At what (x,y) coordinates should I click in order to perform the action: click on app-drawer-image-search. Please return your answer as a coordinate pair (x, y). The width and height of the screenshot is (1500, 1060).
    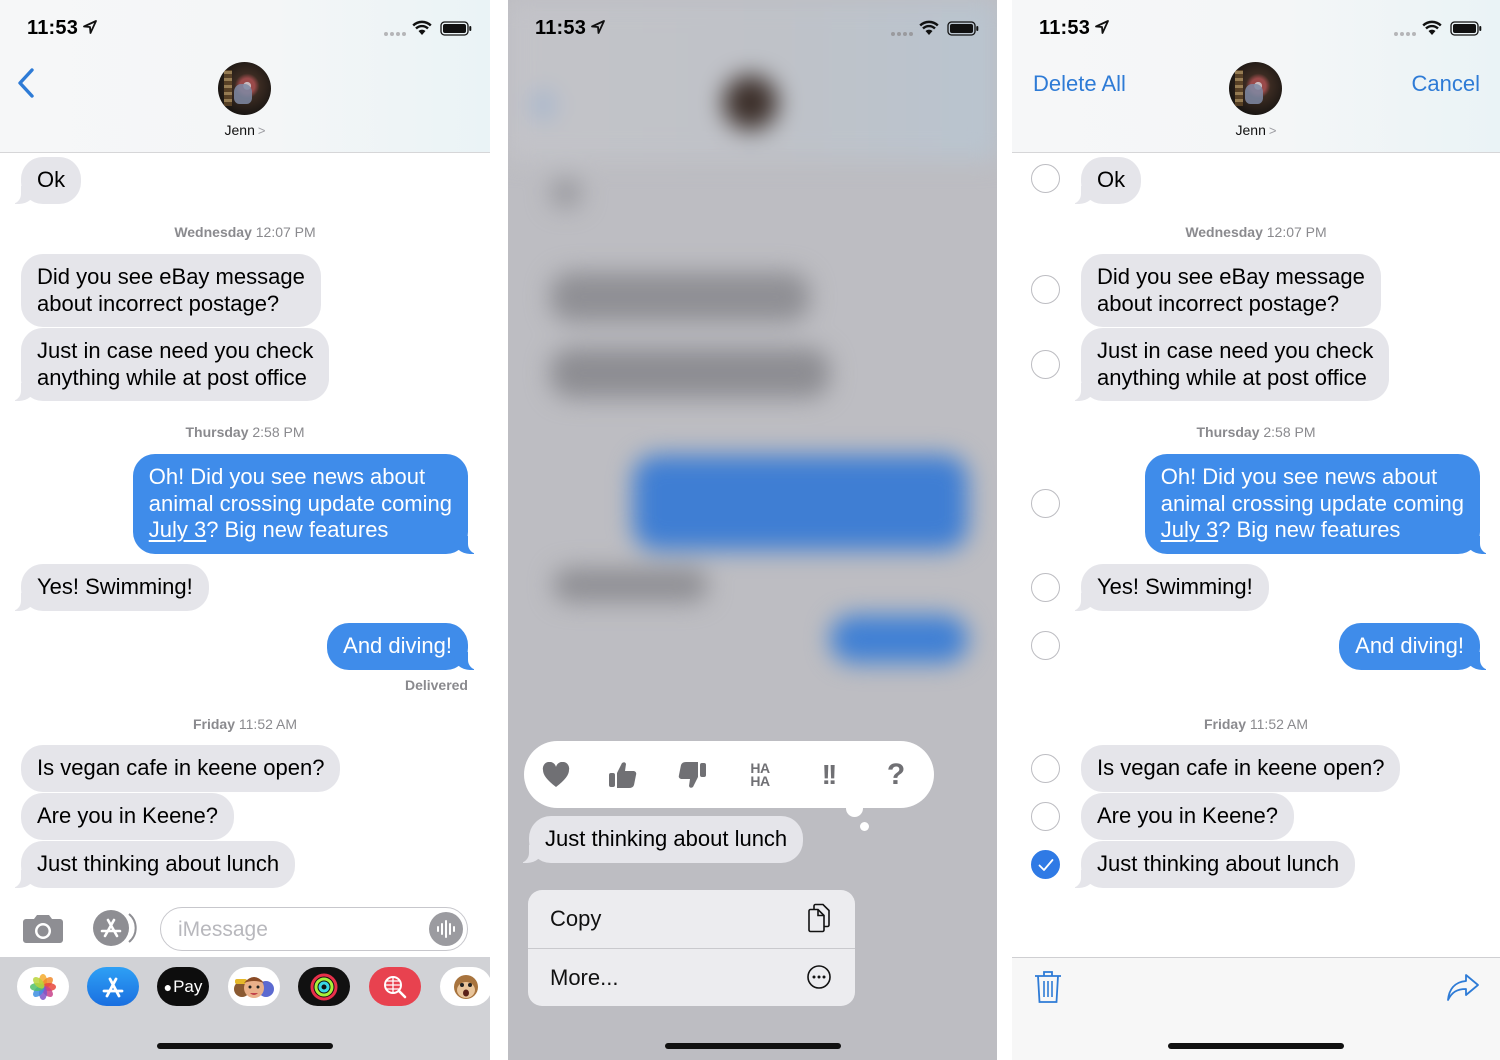
    Looking at the image, I should click on (395, 986).